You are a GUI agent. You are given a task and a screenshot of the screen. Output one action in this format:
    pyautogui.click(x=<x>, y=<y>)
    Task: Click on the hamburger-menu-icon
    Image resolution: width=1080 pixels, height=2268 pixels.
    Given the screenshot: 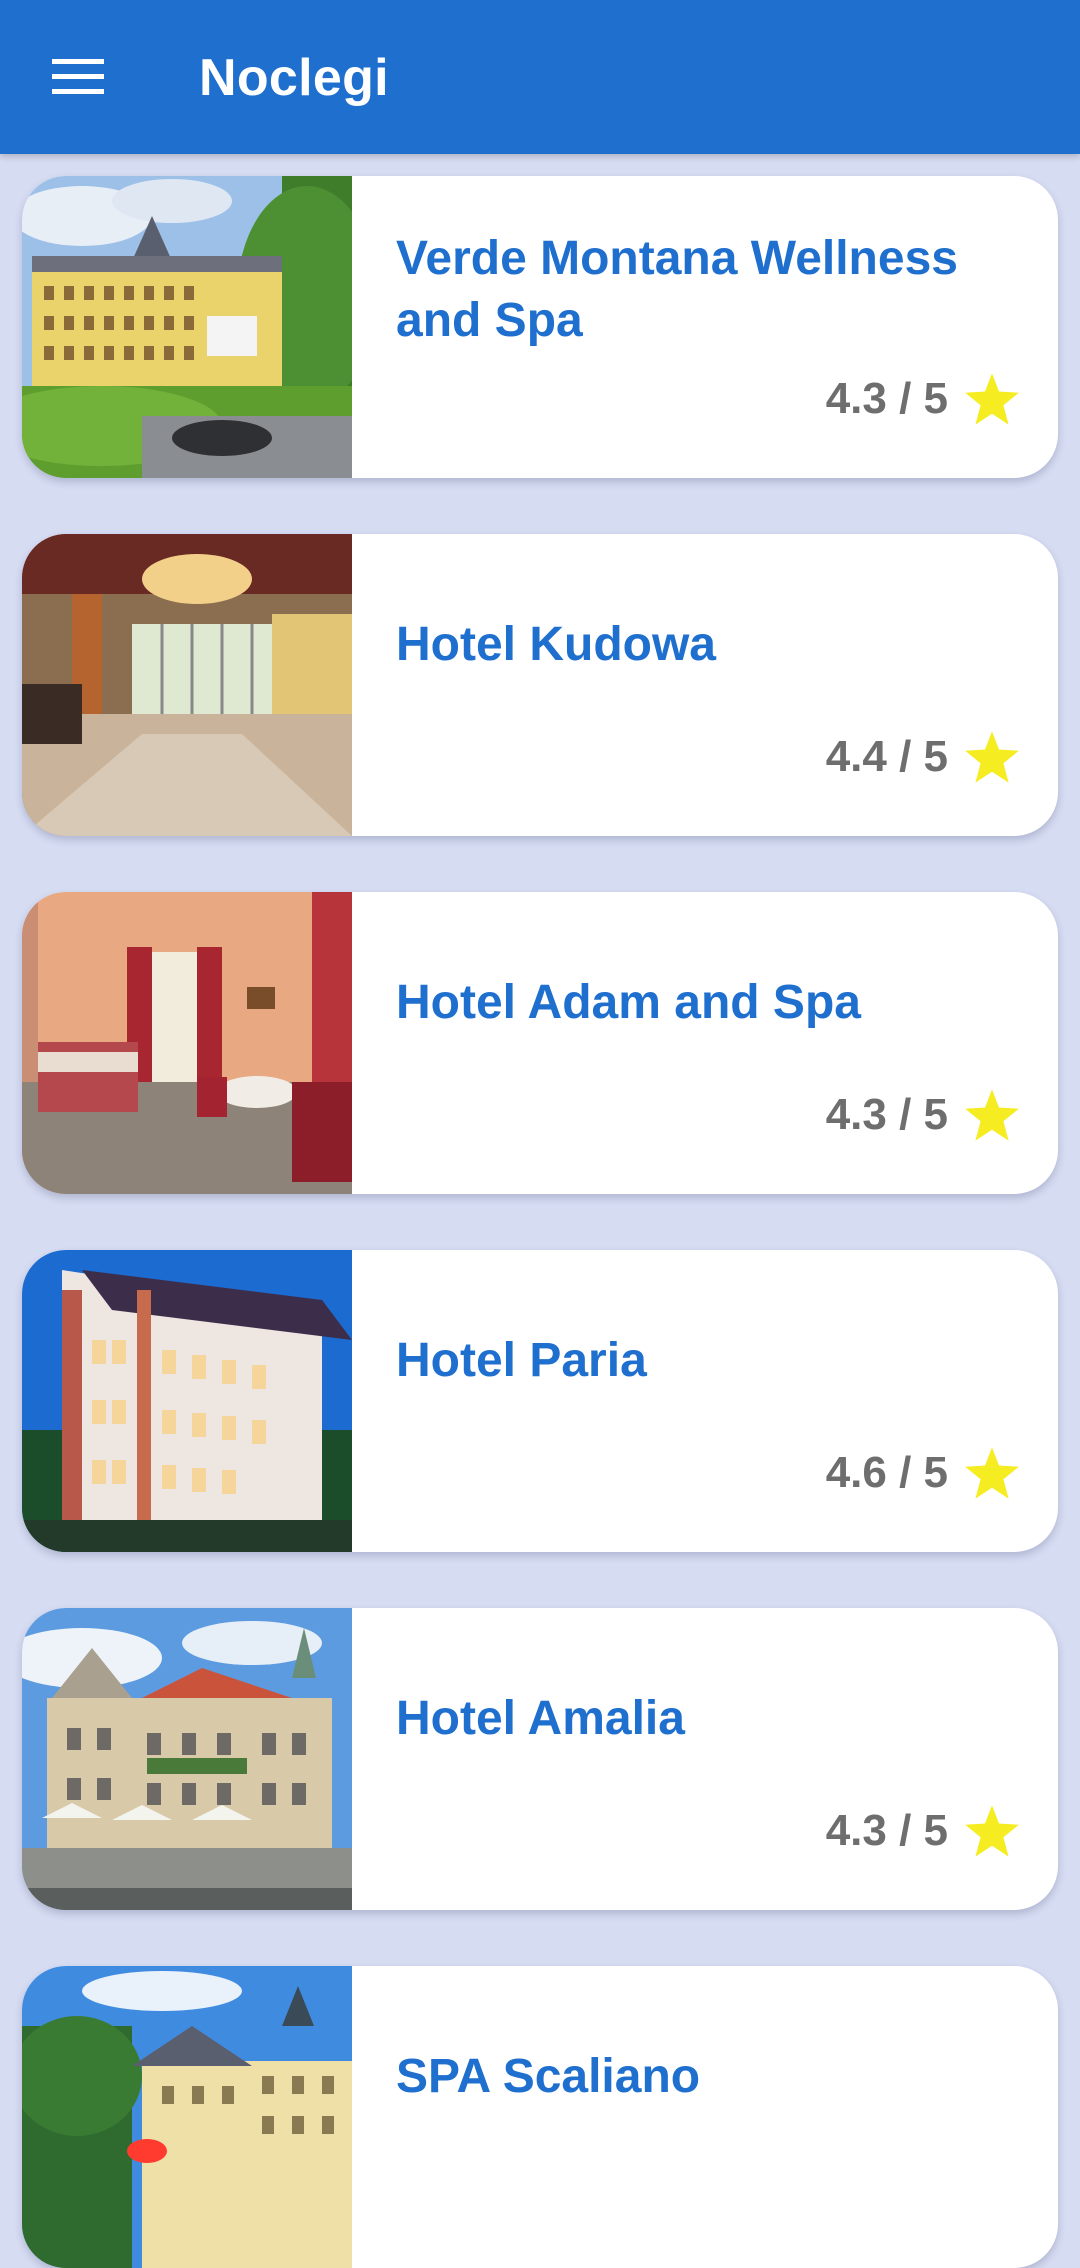 What is the action you would take?
    pyautogui.click(x=78, y=76)
    